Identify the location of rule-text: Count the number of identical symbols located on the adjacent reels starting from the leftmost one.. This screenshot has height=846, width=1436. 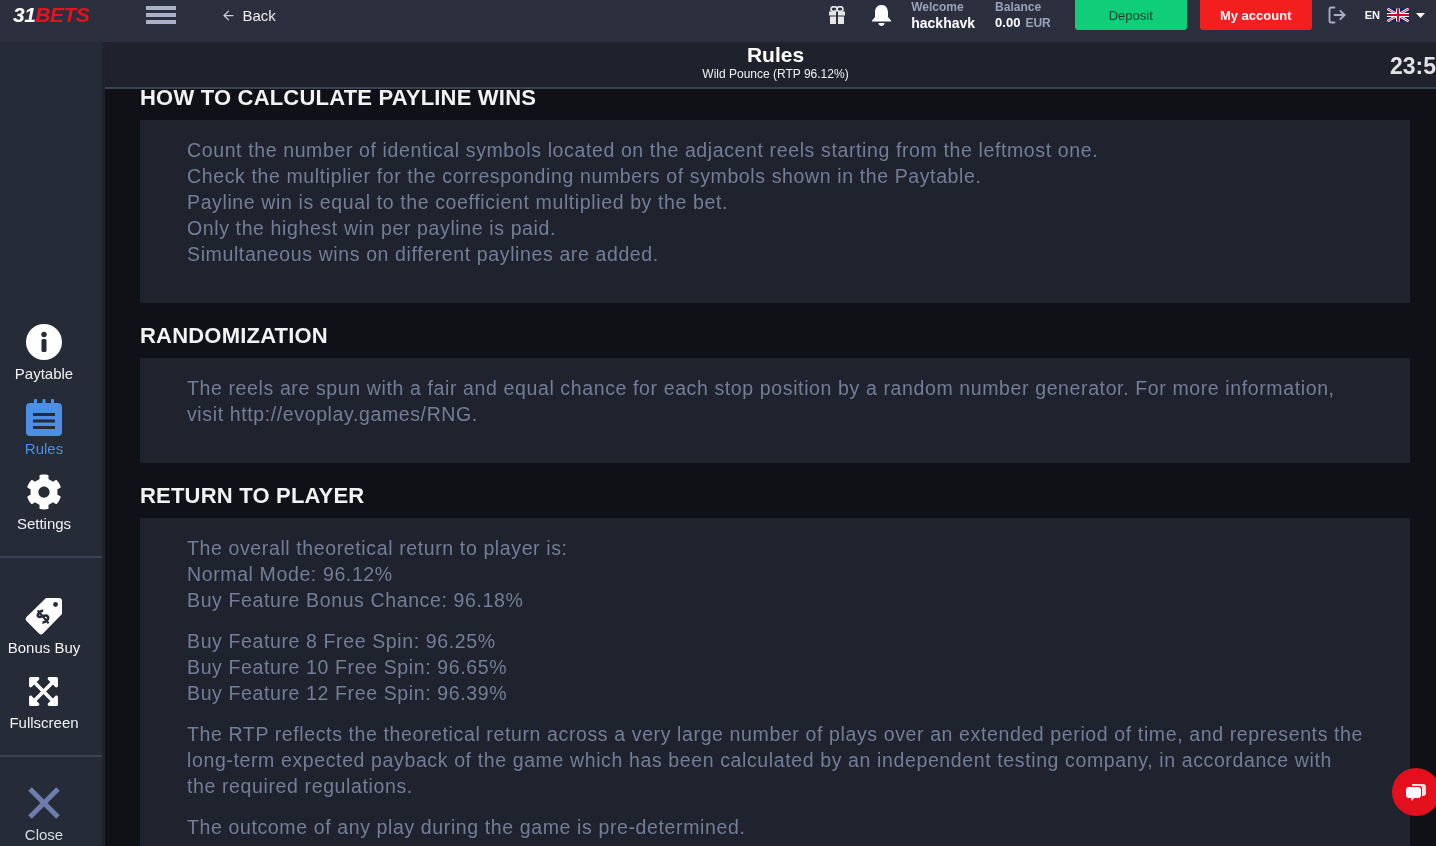
(643, 150).